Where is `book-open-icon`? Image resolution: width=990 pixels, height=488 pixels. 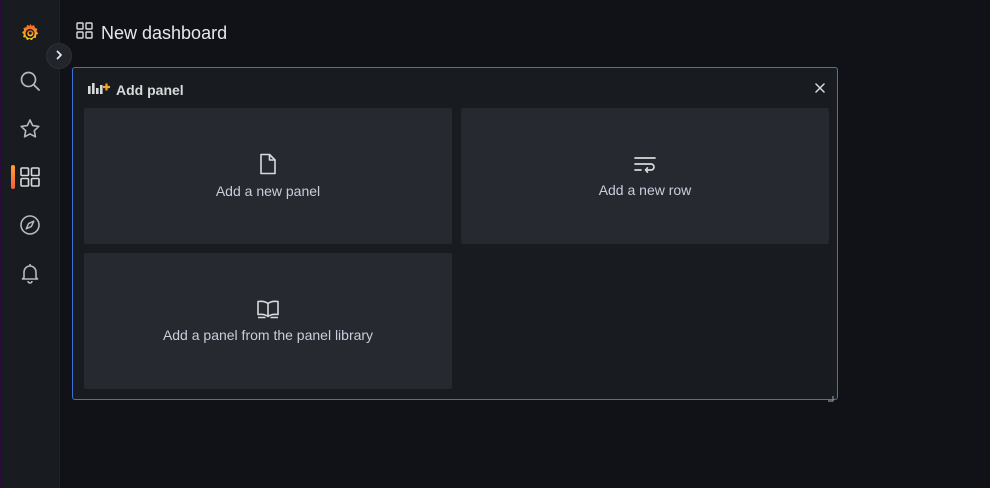
book-open-icon is located at coordinates (268, 311).